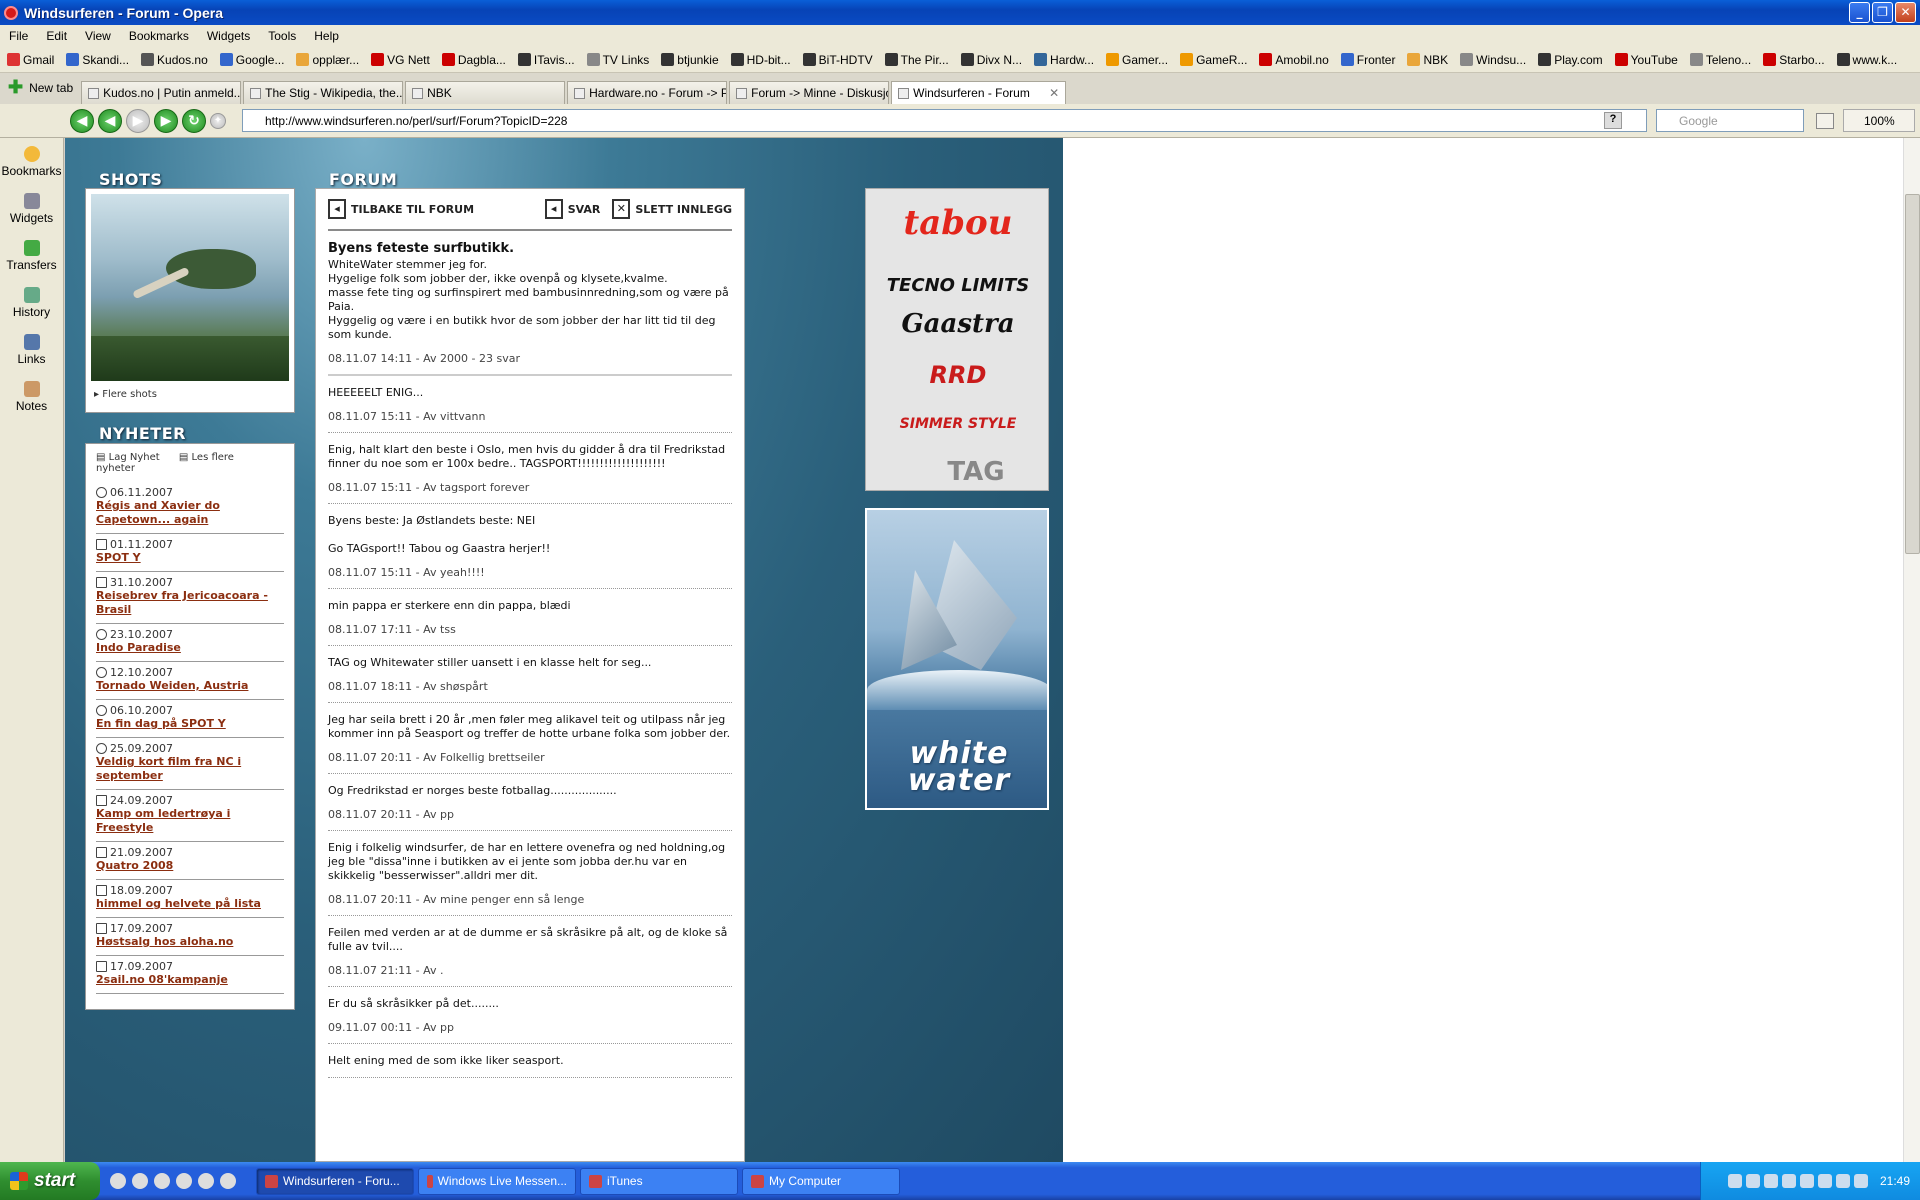 The height and width of the screenshot is (1200, 1920). I want to click on start-button: start, so click(50, 1181).